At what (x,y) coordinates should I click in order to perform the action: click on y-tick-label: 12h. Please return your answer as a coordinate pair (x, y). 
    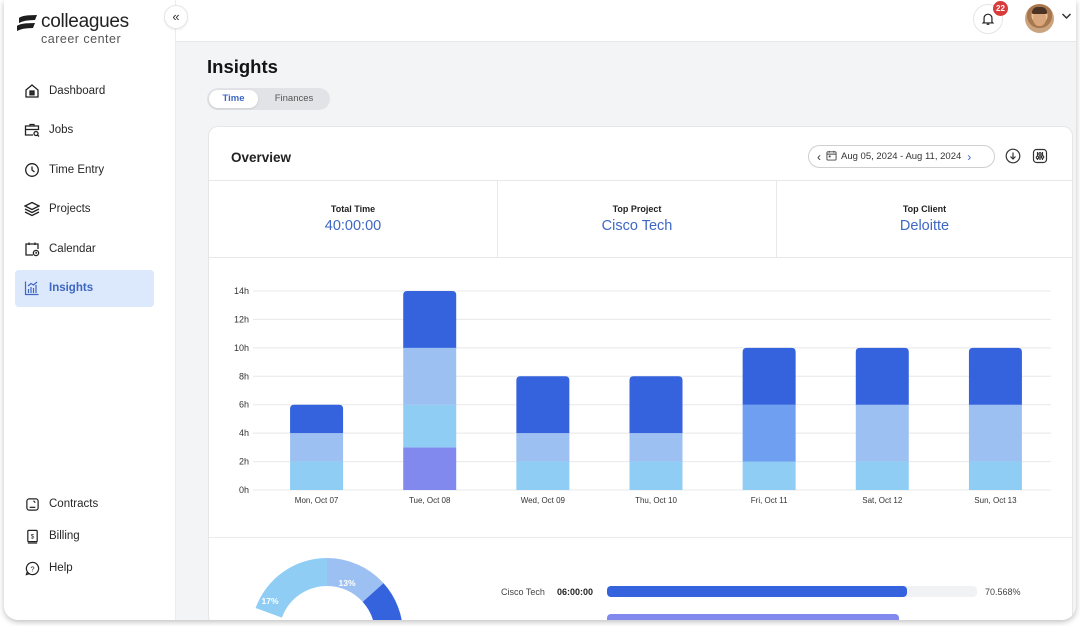
    Looking at the image, I should click on (241, 319).